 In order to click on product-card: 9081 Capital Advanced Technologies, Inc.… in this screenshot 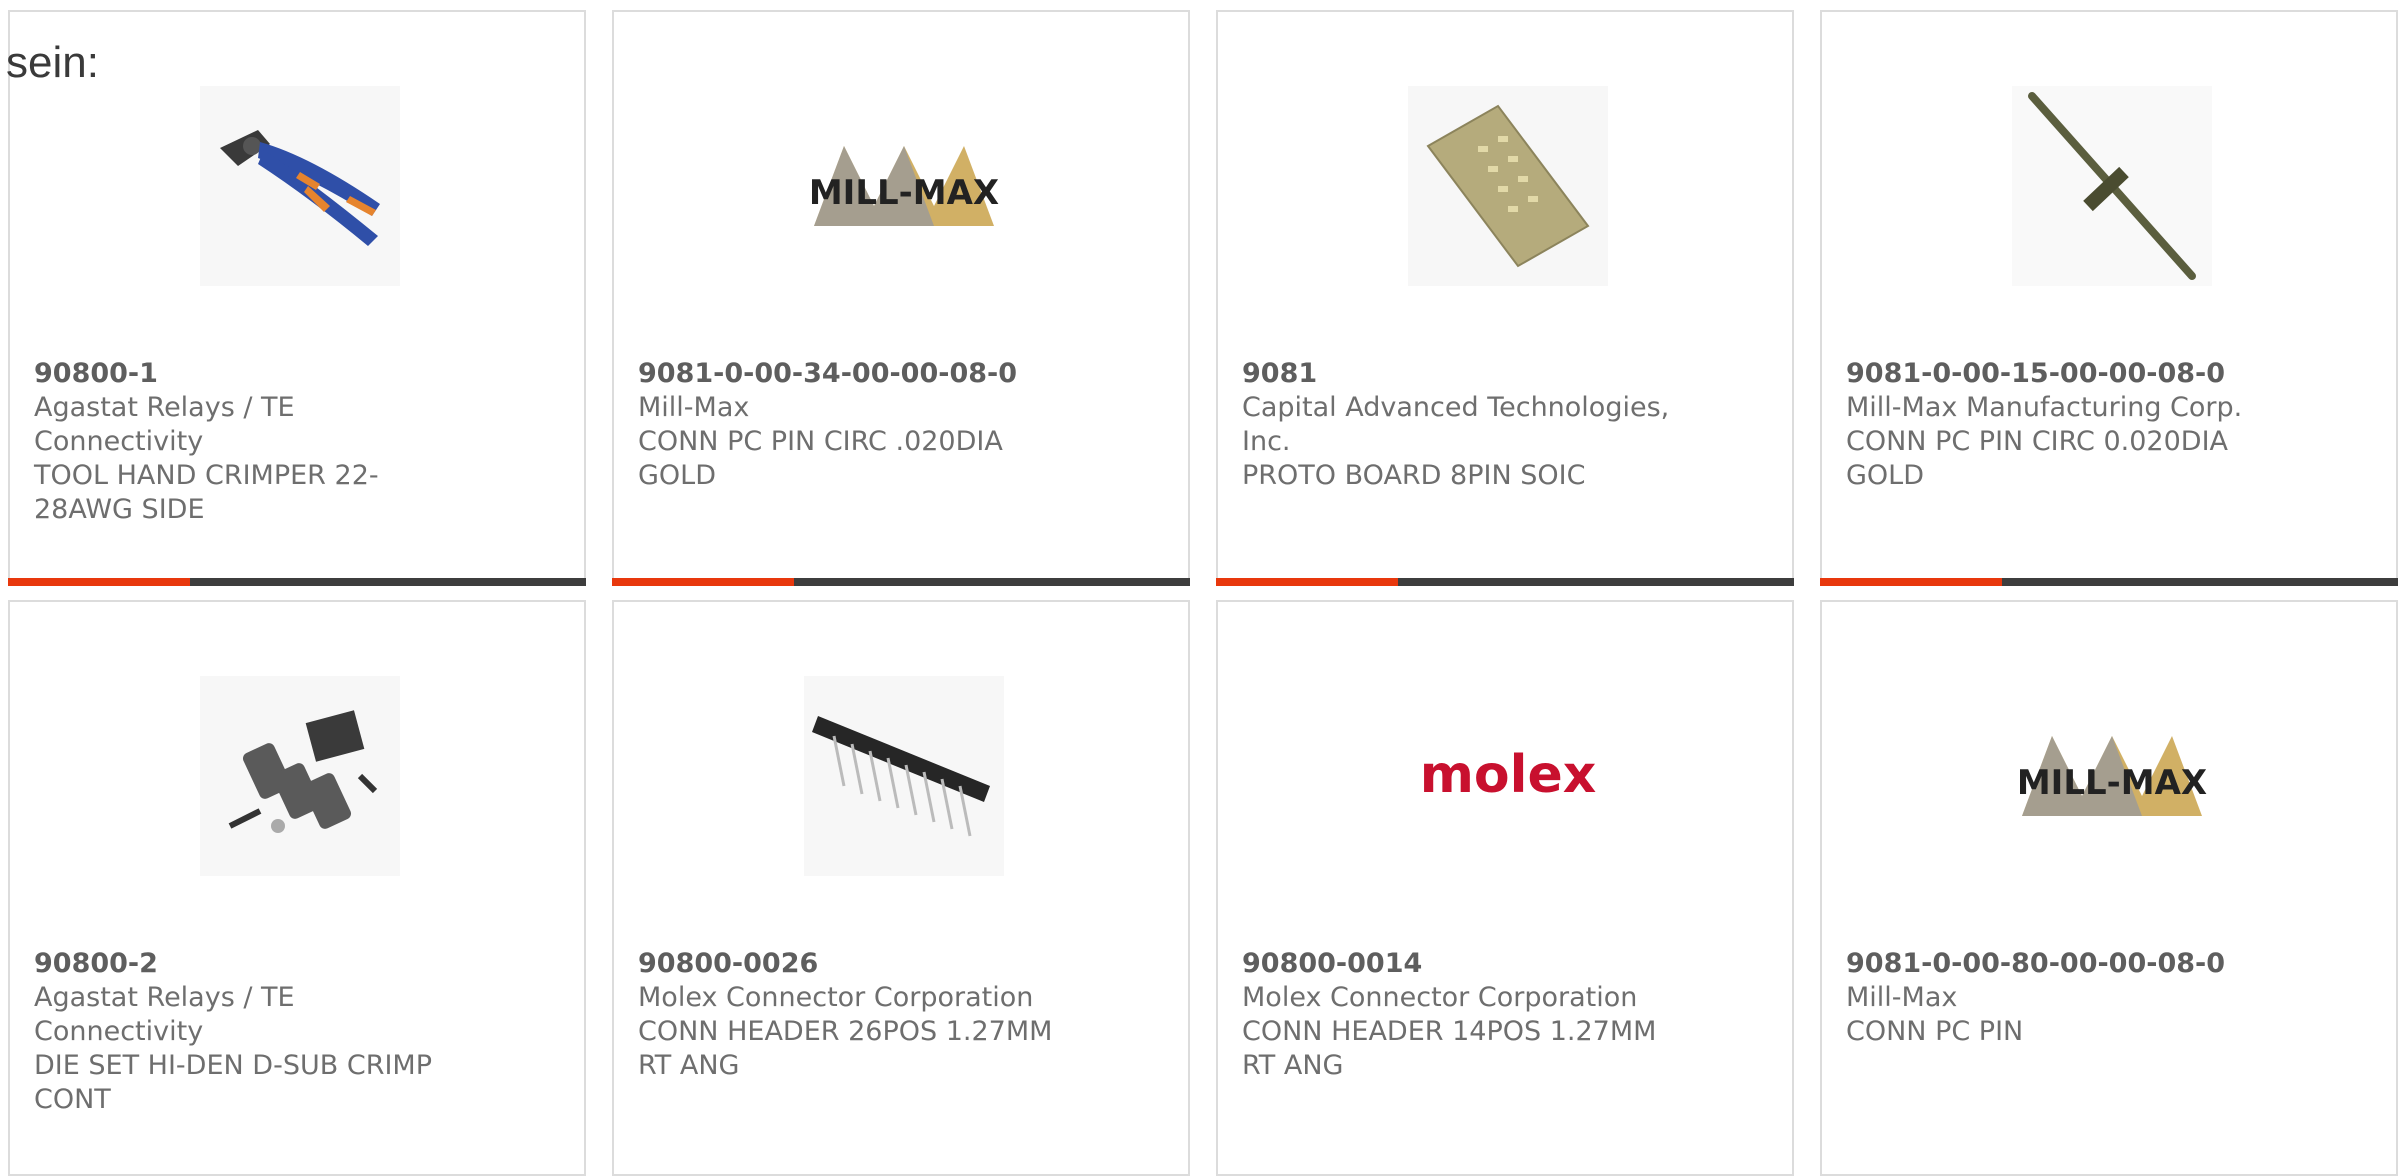, I will do `click(1505, 298)`.